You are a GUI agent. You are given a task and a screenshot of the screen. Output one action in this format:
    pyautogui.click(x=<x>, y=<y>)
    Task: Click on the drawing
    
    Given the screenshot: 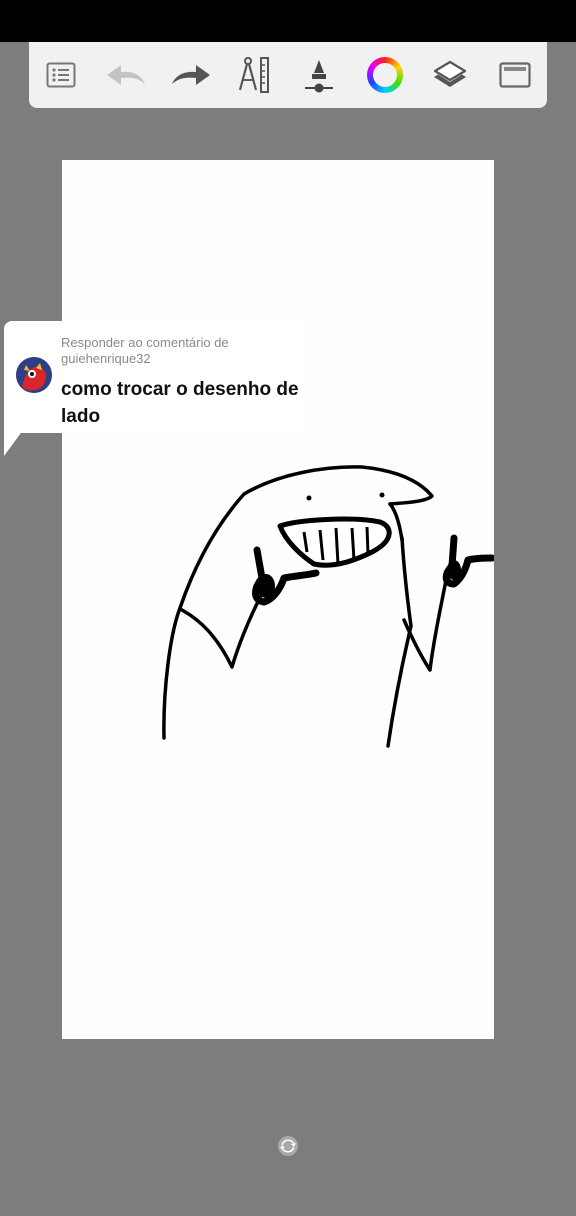 What is the action you would take?
    pyautogui.click(x=328, y=606)
    